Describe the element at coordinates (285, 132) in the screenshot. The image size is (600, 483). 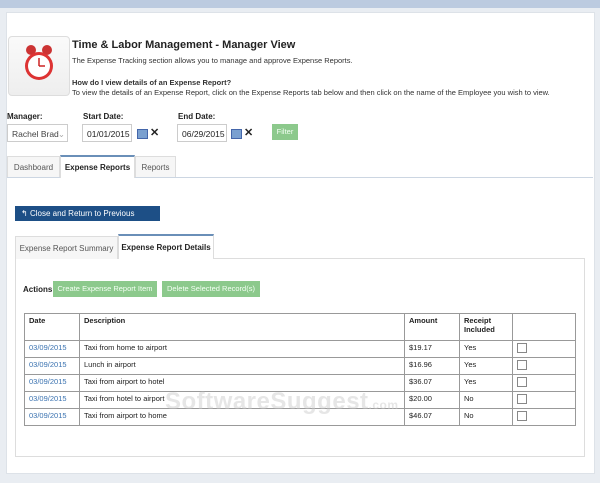
I see `filter-button: Filter` at that location.